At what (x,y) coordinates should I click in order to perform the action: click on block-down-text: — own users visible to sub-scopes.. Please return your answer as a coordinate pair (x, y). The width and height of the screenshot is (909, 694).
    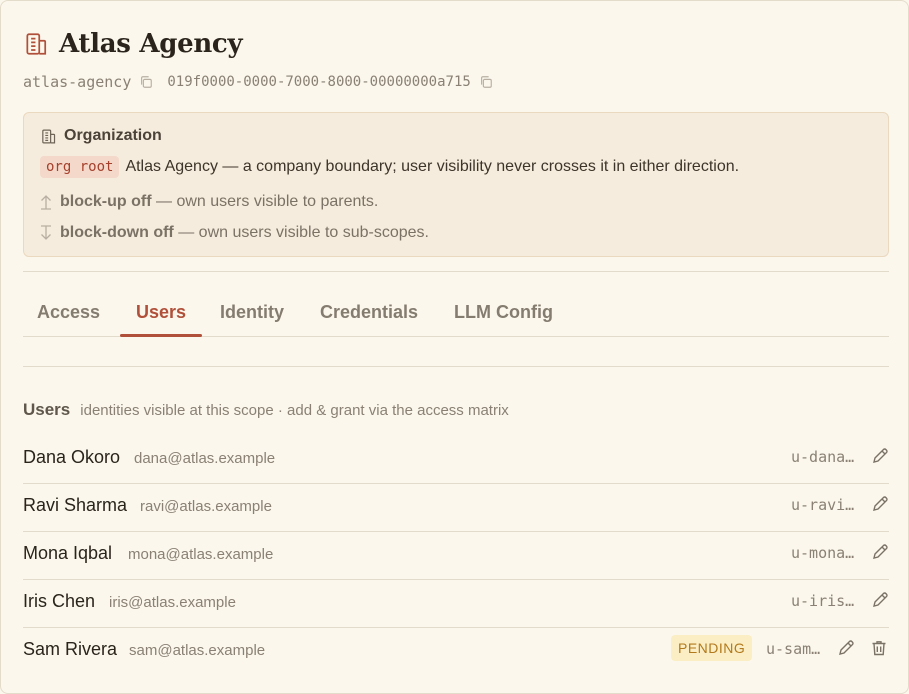
    Looking at the image, I should click on (303, 232).